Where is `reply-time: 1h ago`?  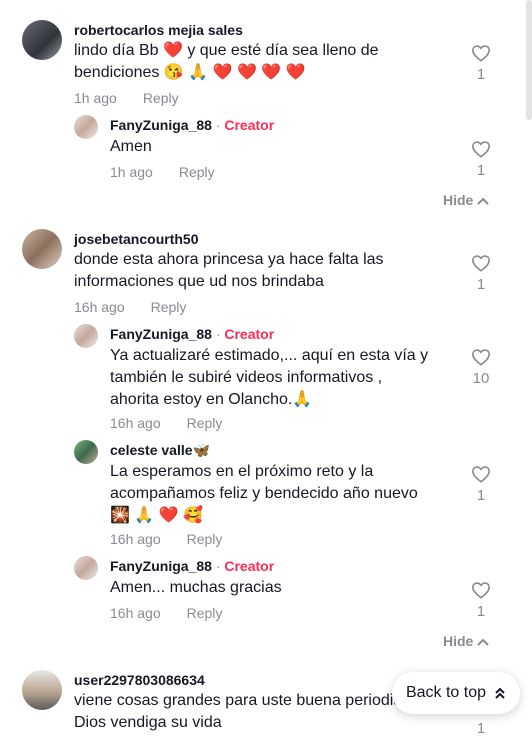
reply-time: 1h ago is located at coordinates (131, 172).